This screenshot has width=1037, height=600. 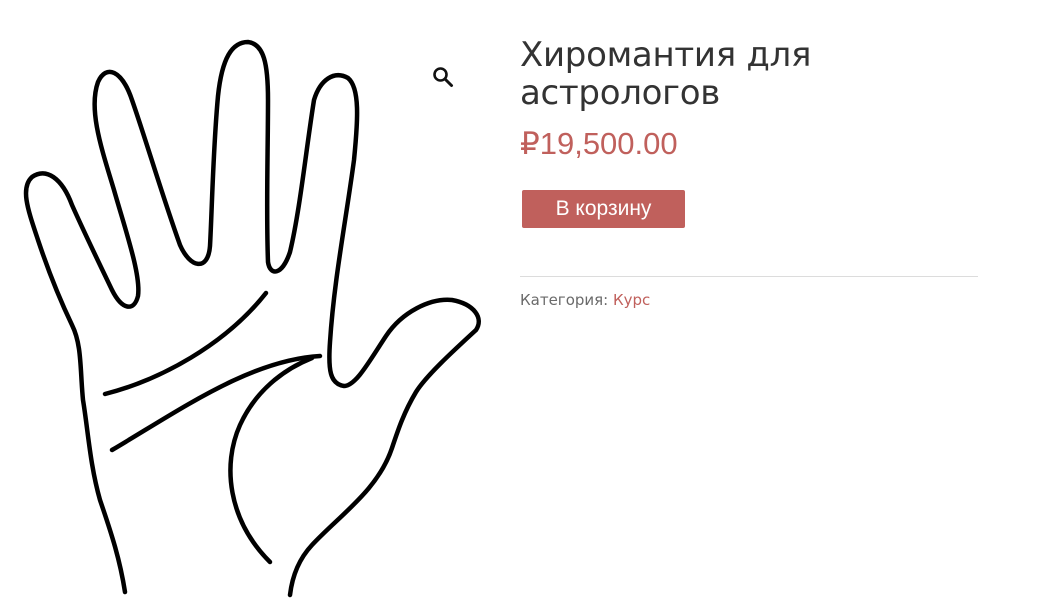 I want to click on product-meta: Категория: Курс, so click(x=750, y=300).